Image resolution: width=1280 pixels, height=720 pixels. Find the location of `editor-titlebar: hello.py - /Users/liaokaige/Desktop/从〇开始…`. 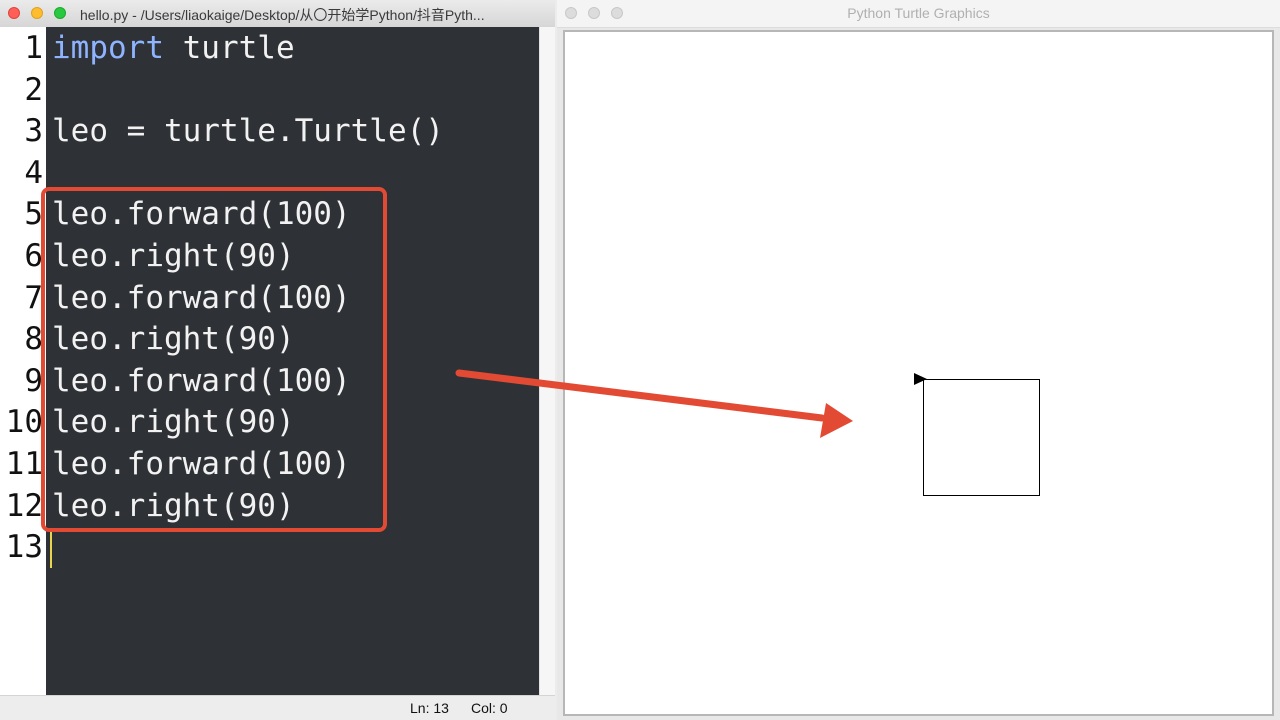

editor-titlebar: hello.py - /Users/liaokaige/Desktop/从〇开始… is located at coordinates (277, 14).